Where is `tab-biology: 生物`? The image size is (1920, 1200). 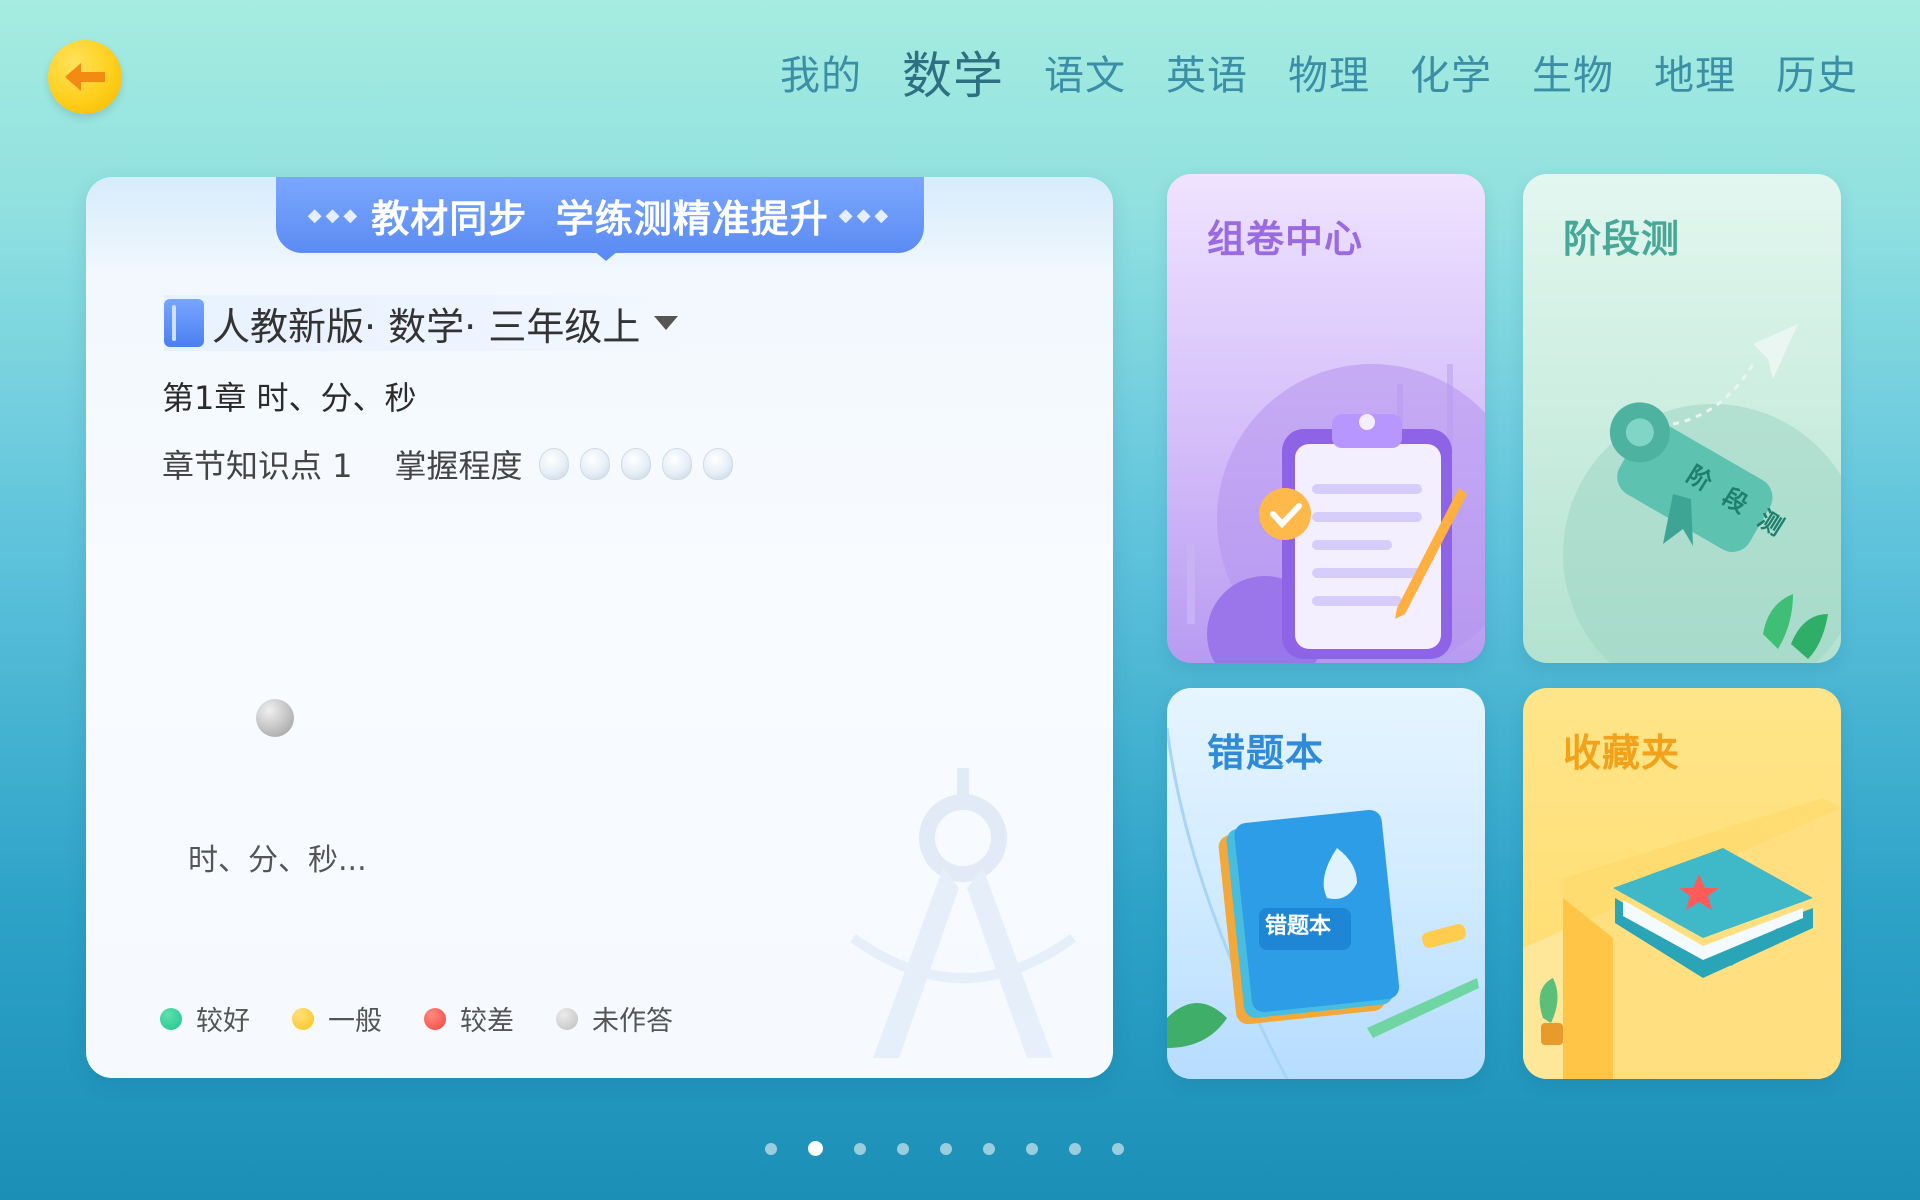 tab-biology: 生物 is located at coordinates (1573, 72).